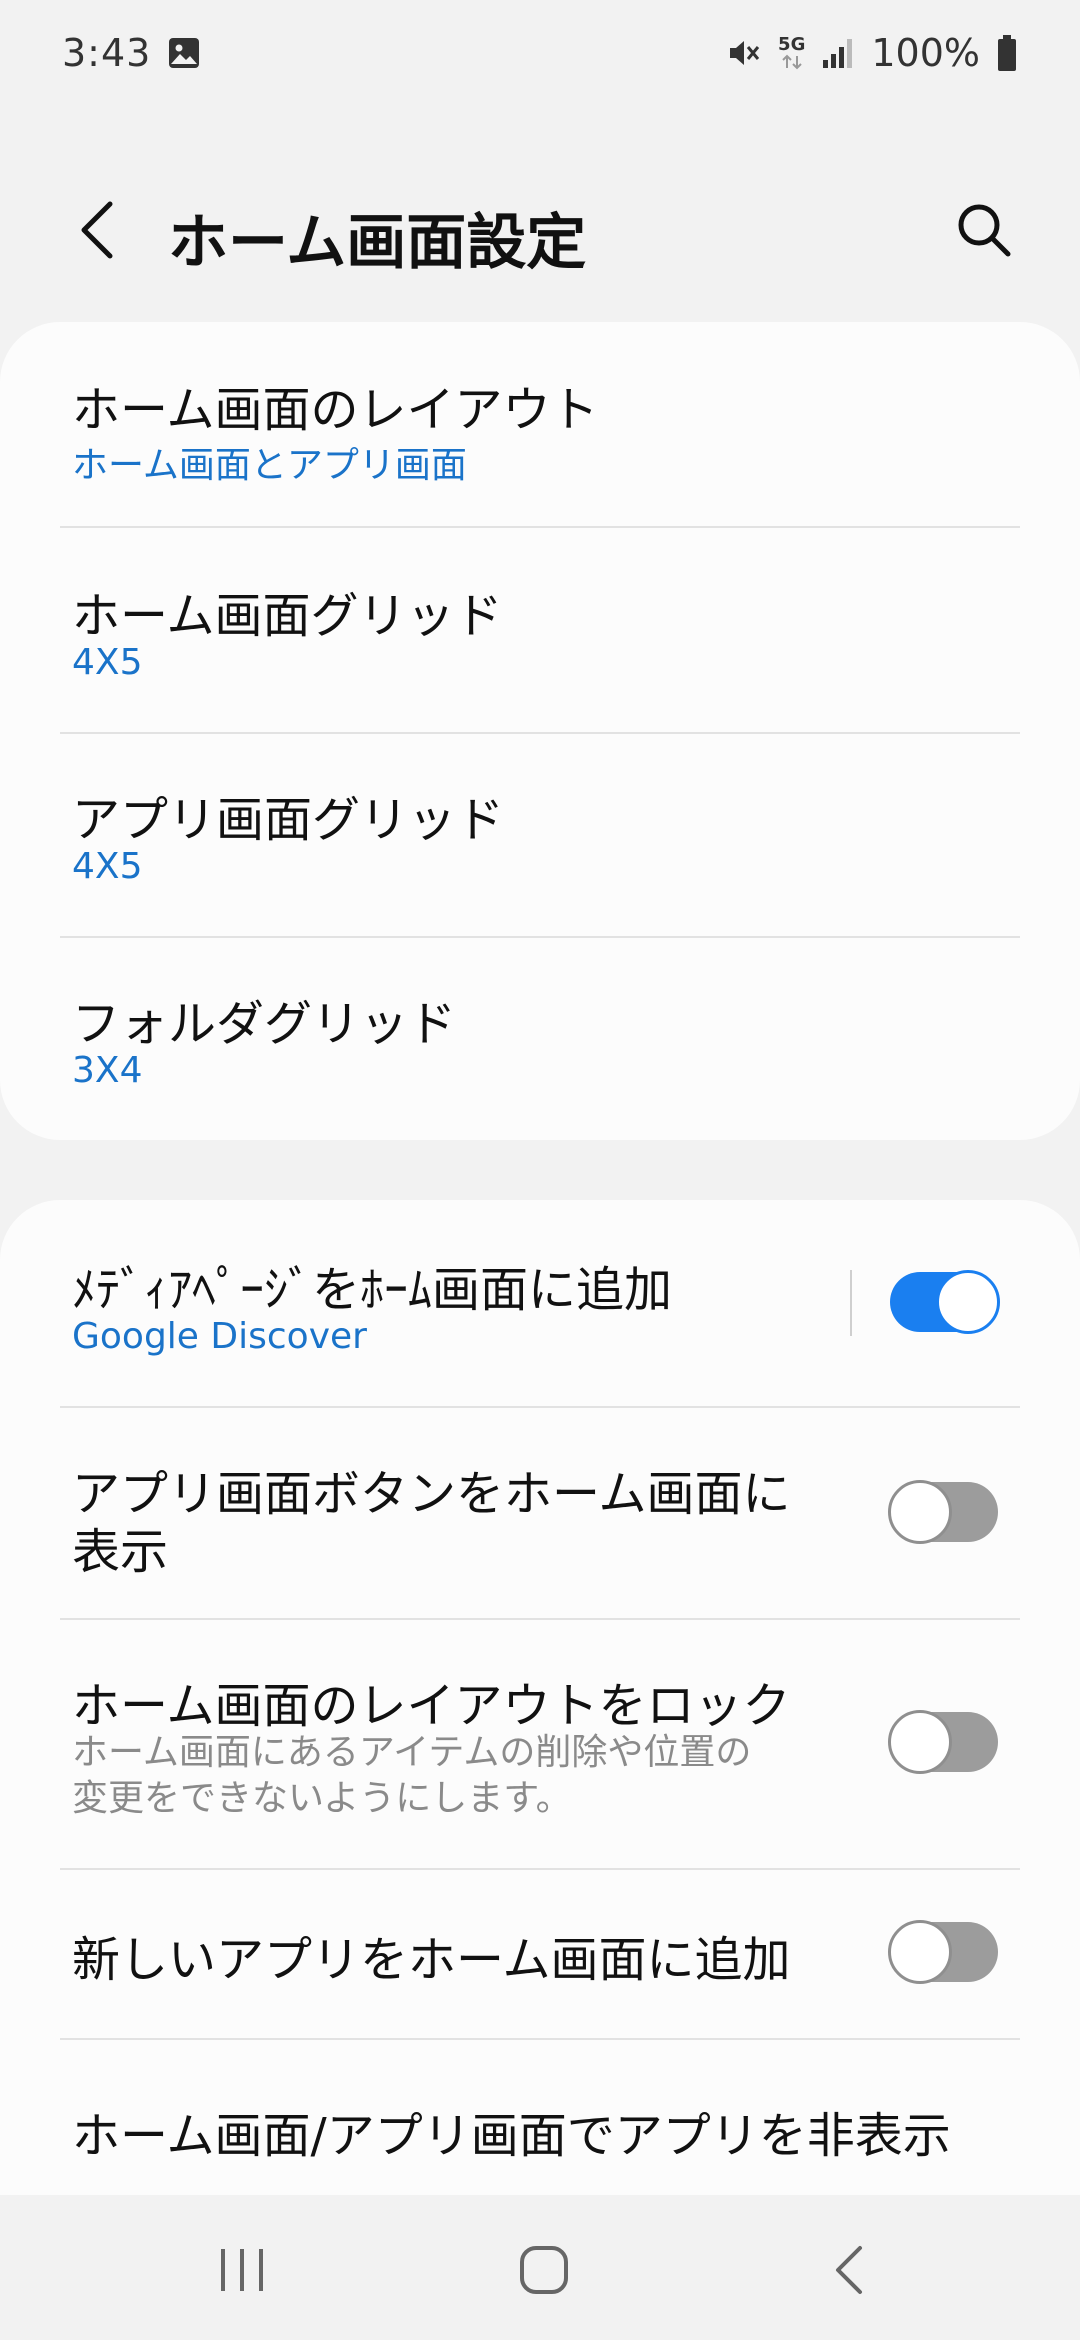 The height and width of the screenshot is (2340, 1080). What do you see at coordinates (219, 1336) in the screenshot?
I see `item-value: Google Discover` at bounding box center [219, 1336].